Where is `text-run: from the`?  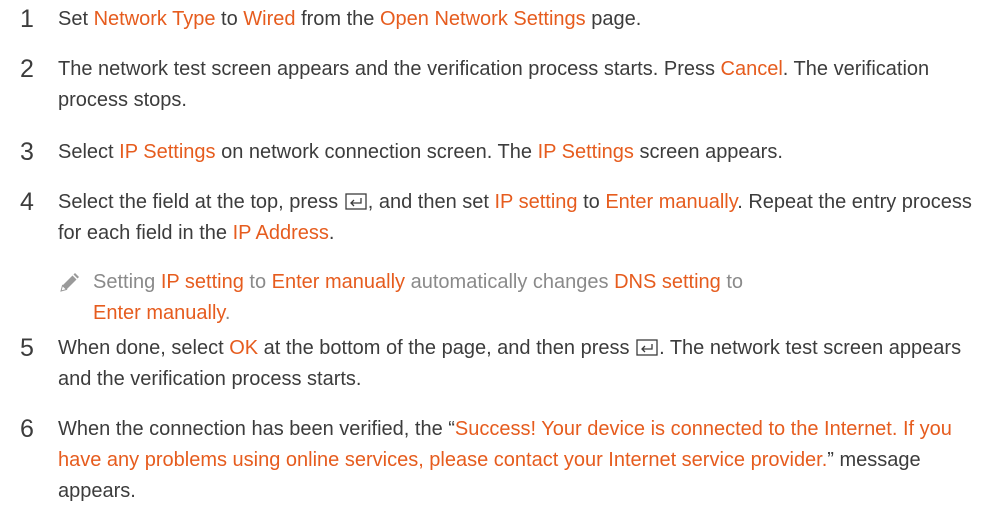 text-run: from the is located at coordinates (337, 19).